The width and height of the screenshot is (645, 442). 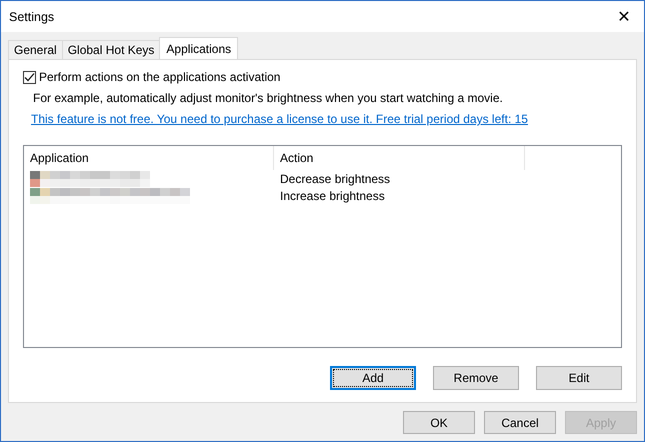 I want to click on list-button: Edit, so click(x=579, y=378).